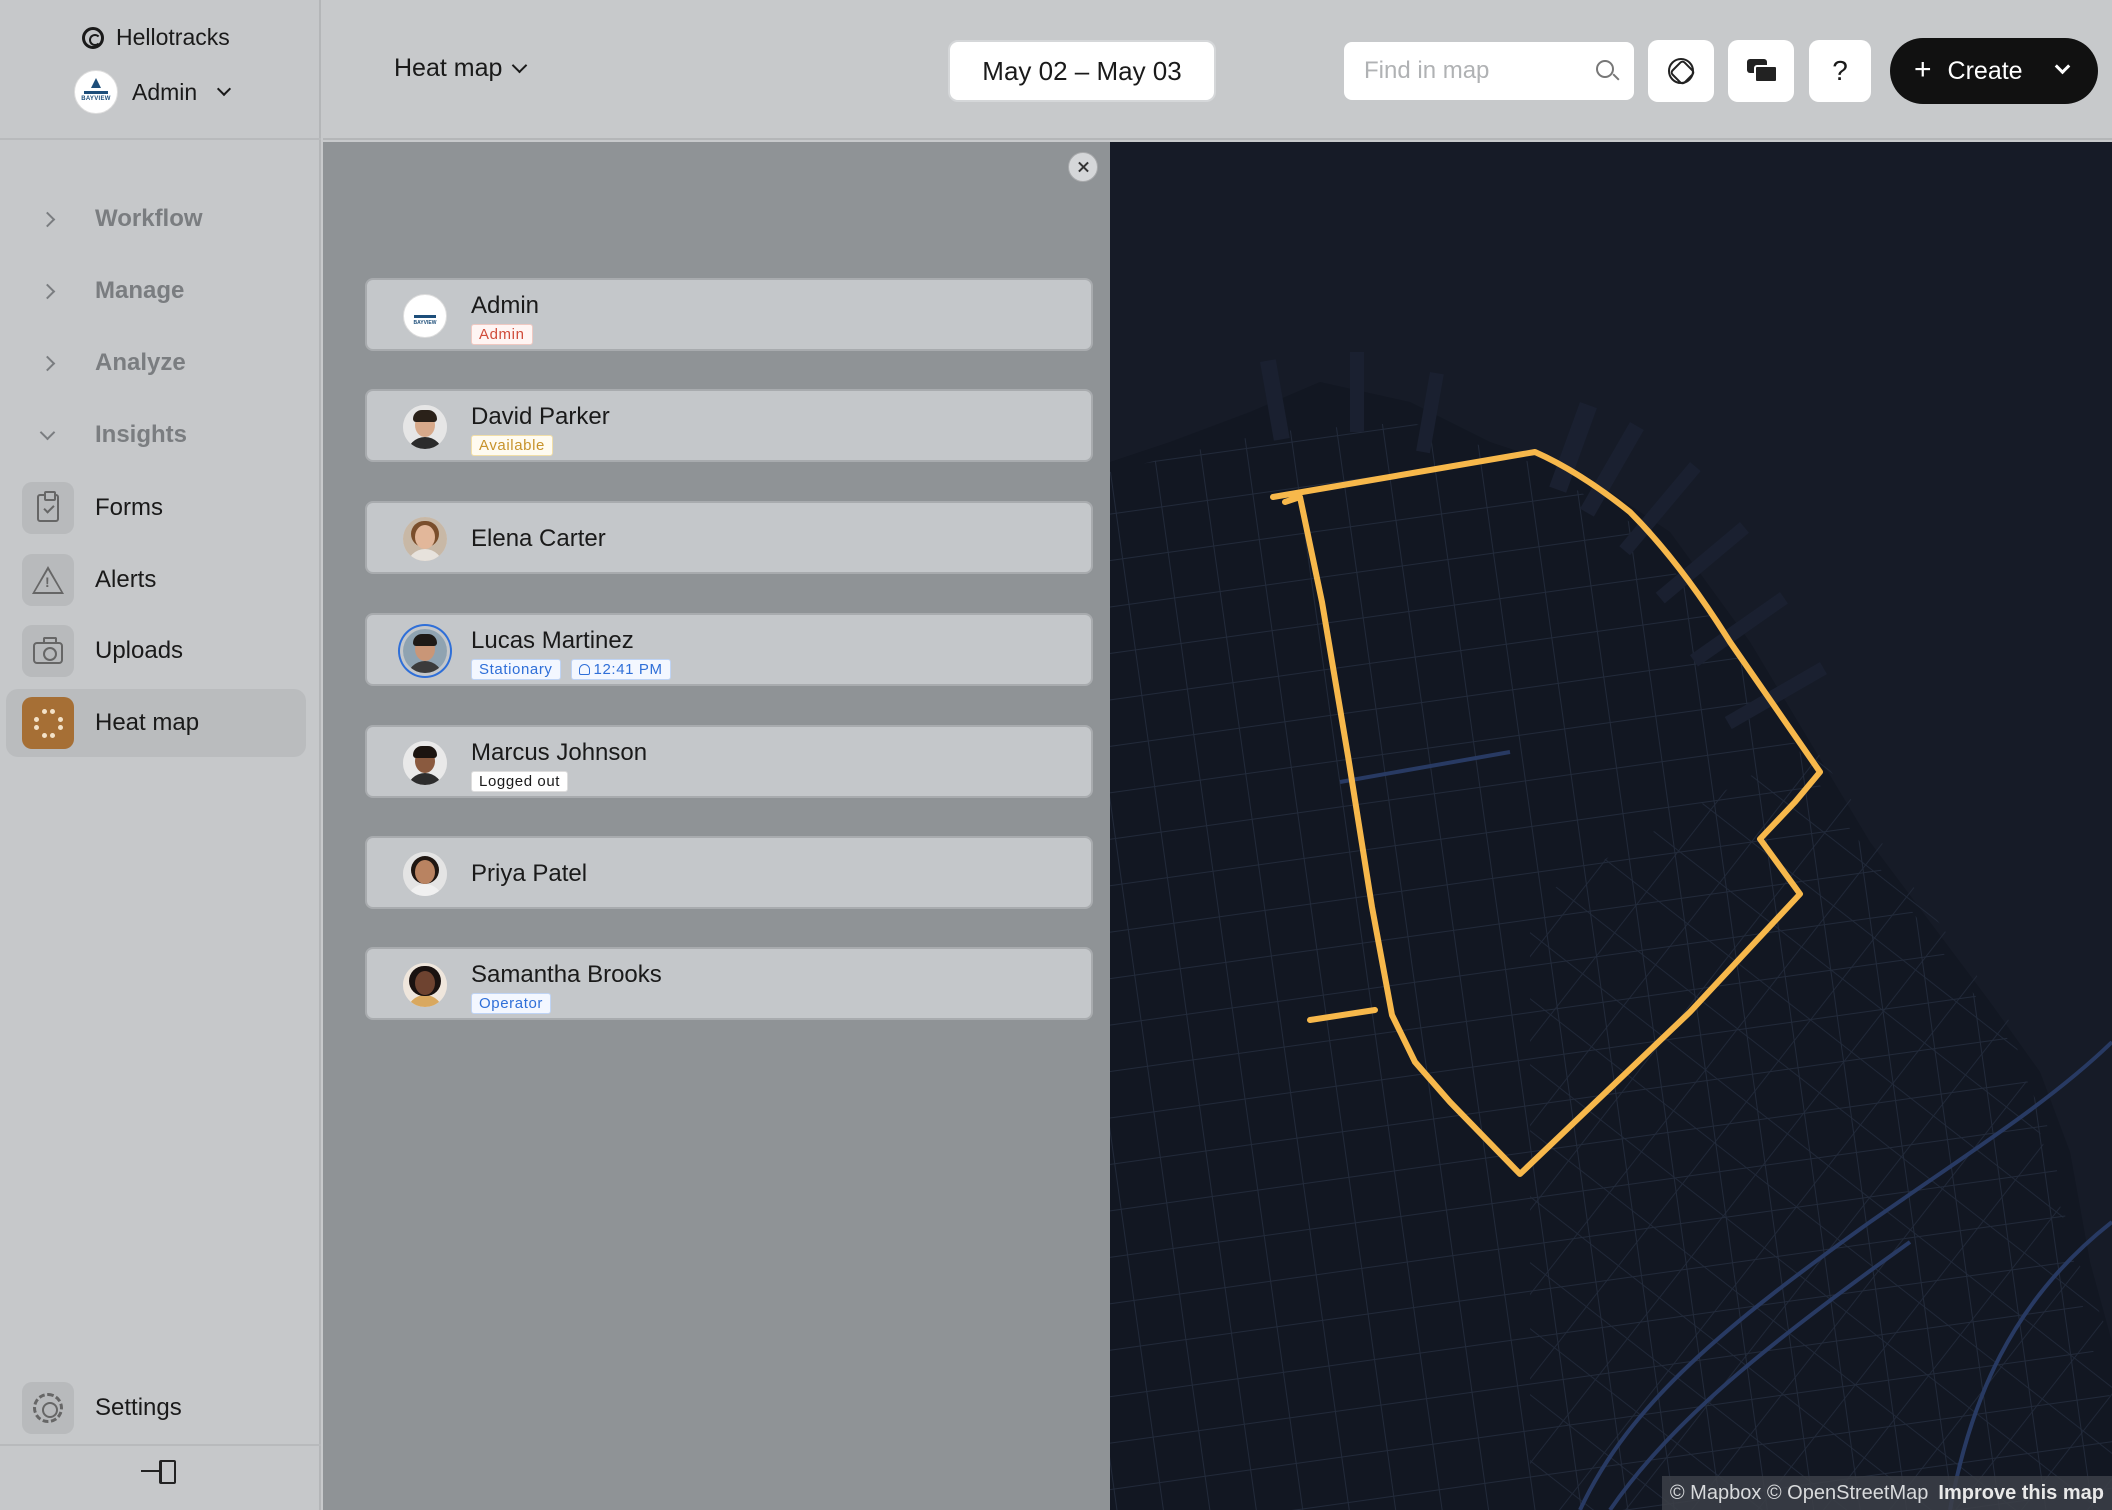 This screenshot has width=2112, height=1510. Describe the element at coordinates (1985, 70) in the screenshot. I see `create-button-label: Create` at that location.